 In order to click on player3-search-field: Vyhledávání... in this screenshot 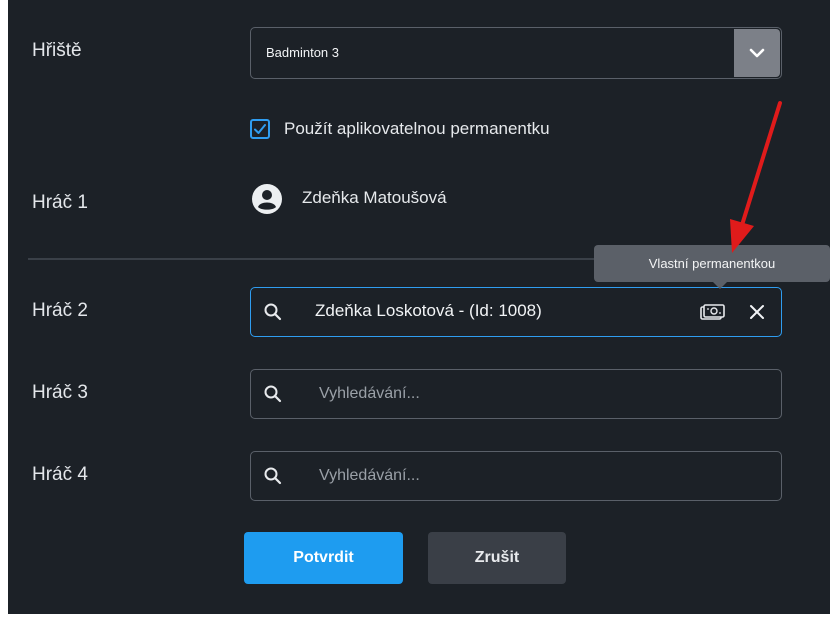, I will do `click(516, 394)`.